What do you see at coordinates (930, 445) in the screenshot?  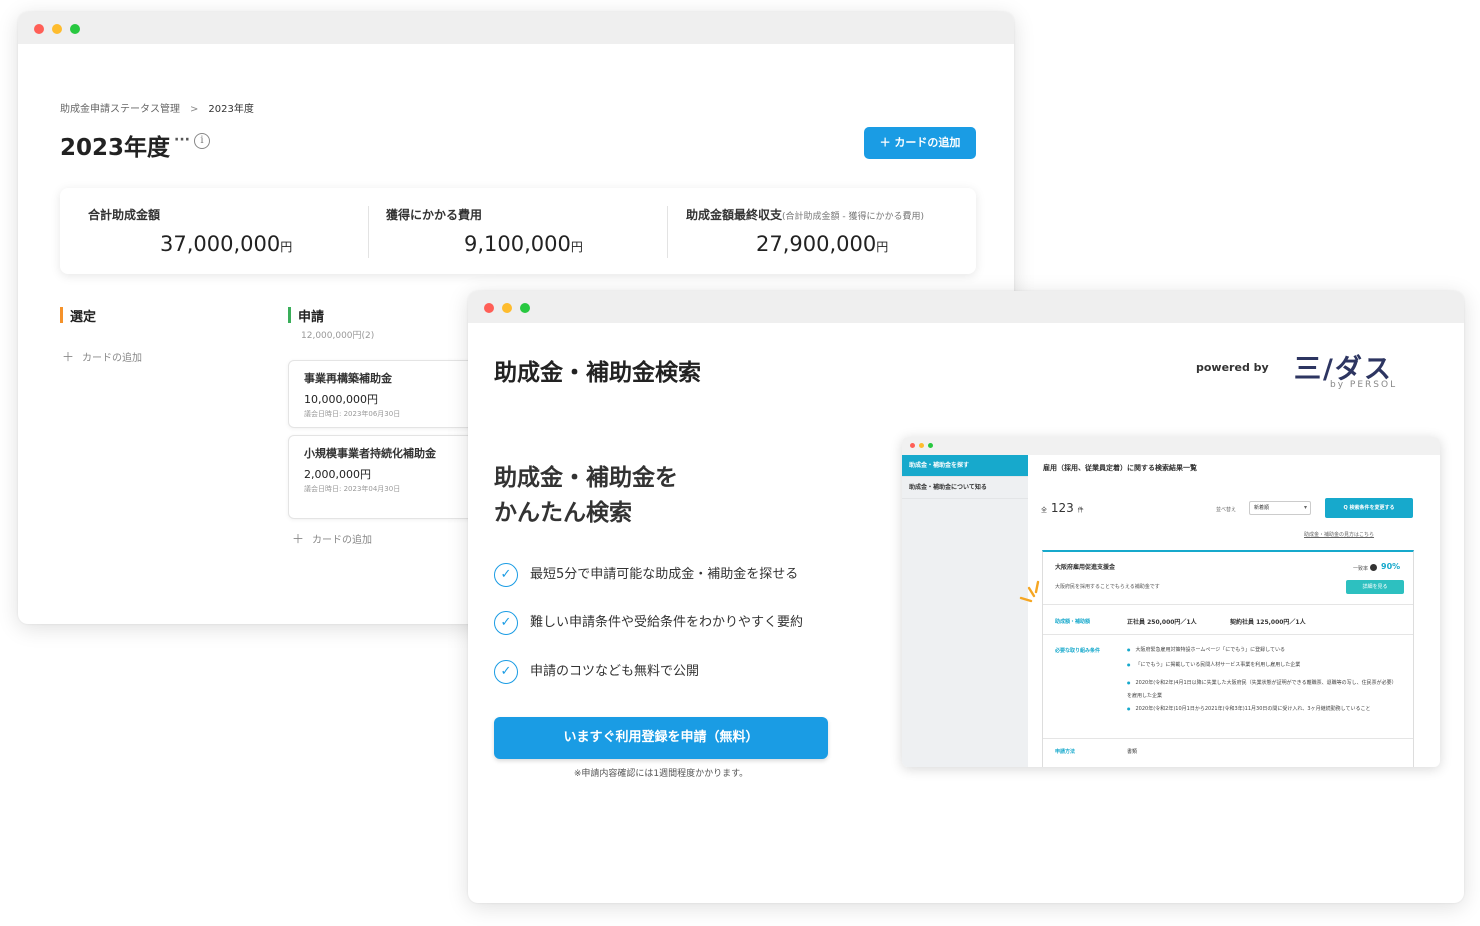 I see `preview-maximize-dot` at bounding box center [930, 445].